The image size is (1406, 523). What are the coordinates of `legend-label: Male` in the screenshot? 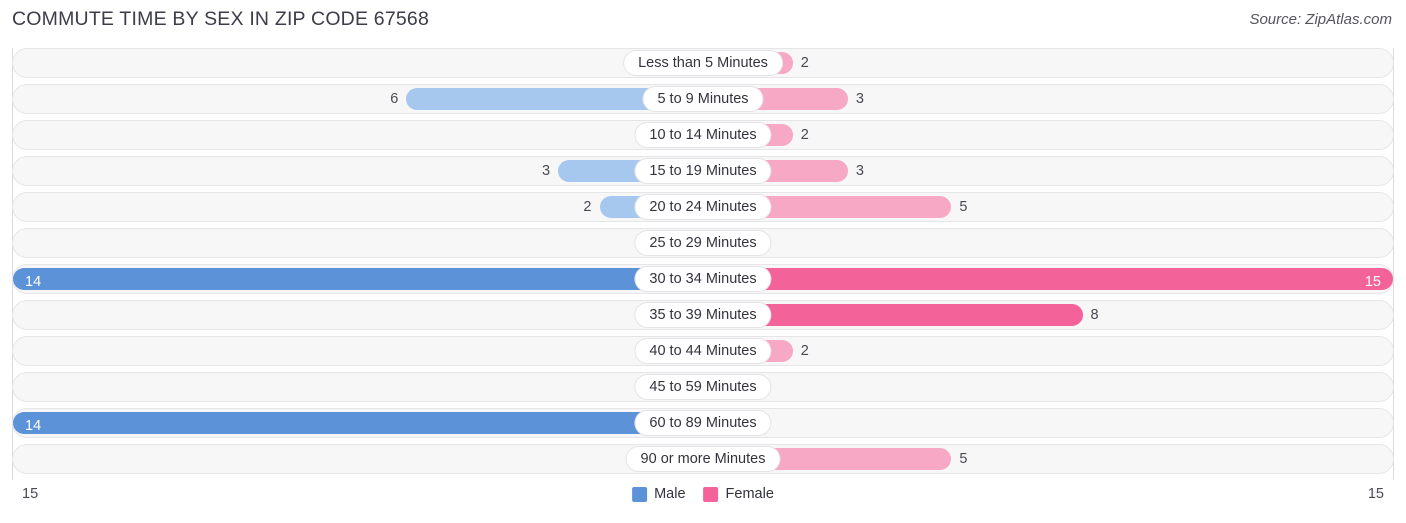 It's located at (670, 494).